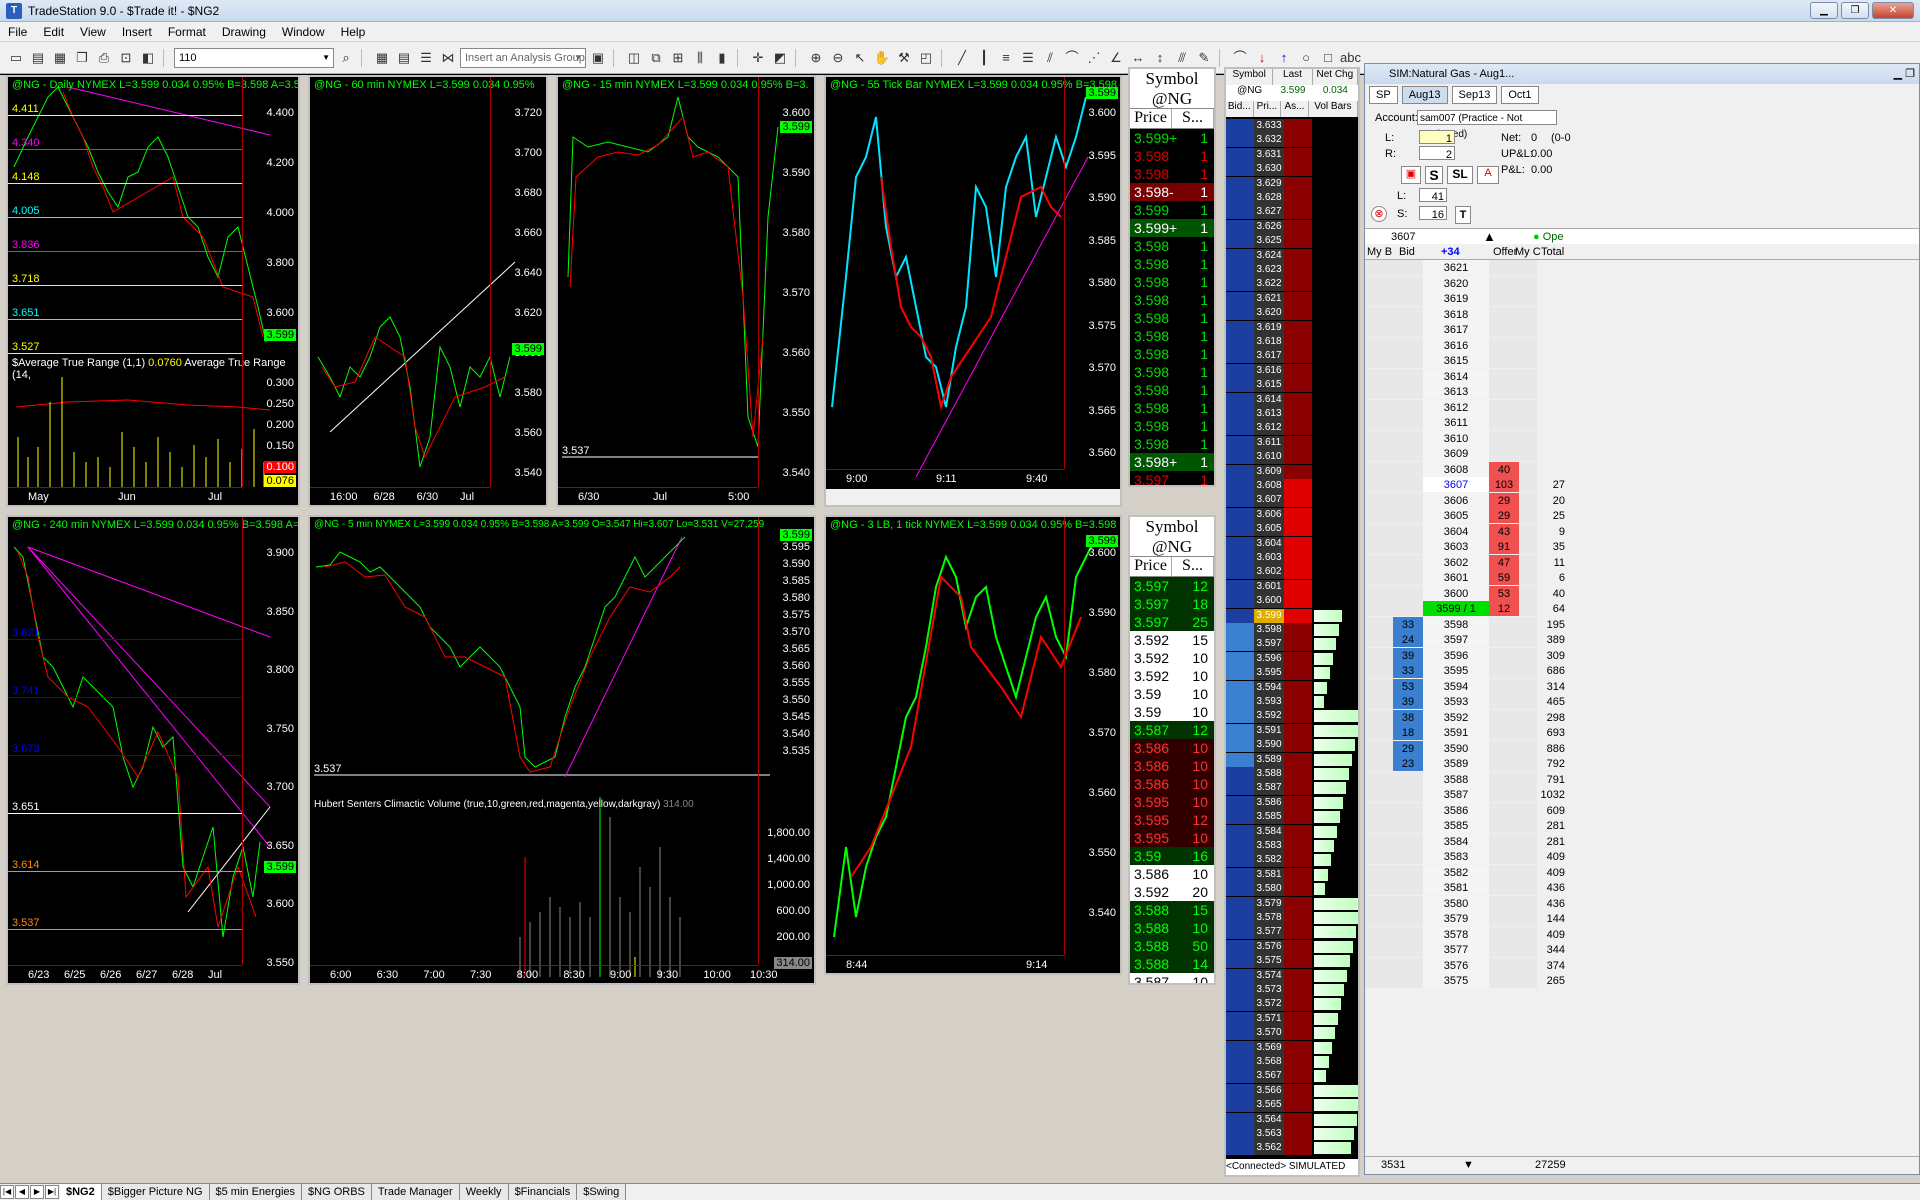 This screenshot has height=1200, width=1920. What do you see at coordinates (543, 1192) in the screenshot?
I see `workspace-tab-6: $Financials` at bounding box center [543, 1192].